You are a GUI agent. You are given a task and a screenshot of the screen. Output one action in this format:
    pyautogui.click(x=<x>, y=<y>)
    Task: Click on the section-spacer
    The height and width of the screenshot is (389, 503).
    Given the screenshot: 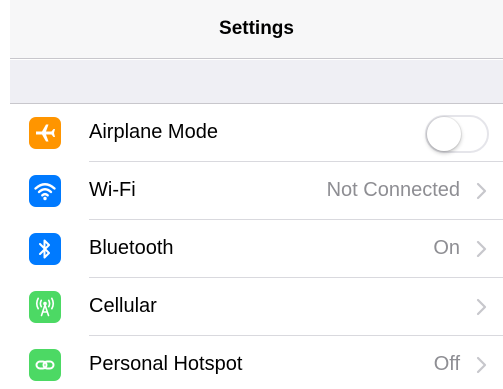 What is the action you would take?
    pyautogui.click(x=256, y=82)
    